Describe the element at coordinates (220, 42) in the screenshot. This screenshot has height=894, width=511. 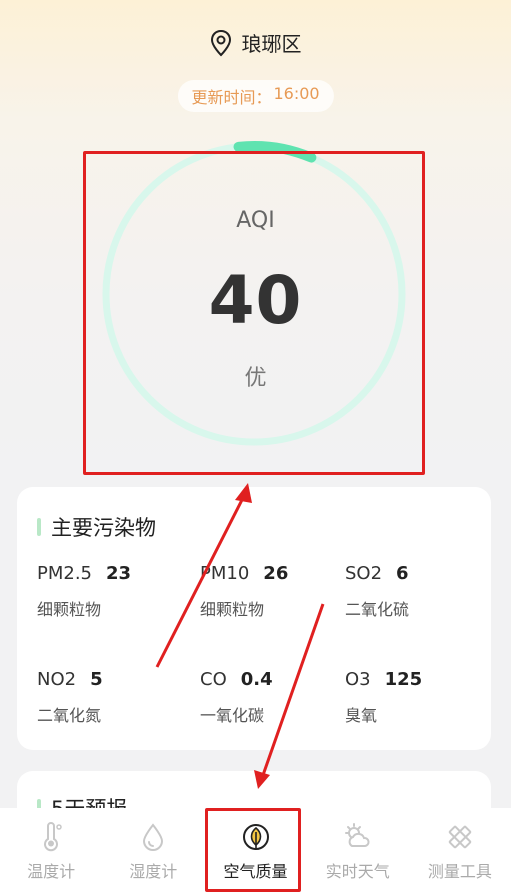
I see `location-pin-icon` at that location.